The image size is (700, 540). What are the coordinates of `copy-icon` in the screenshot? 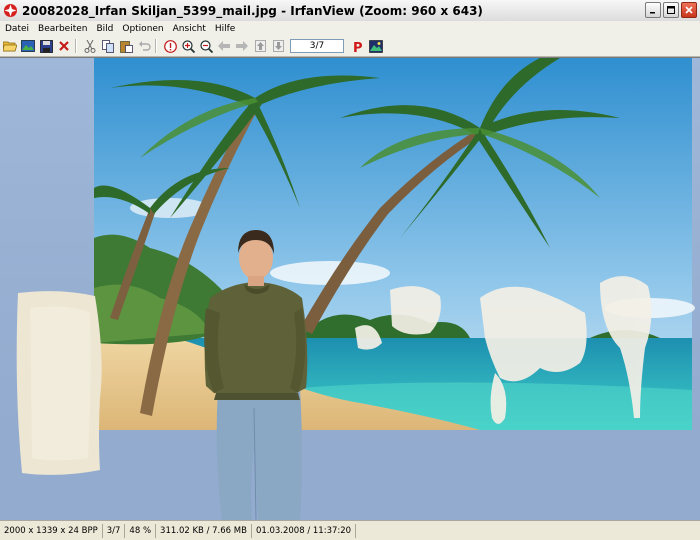 It's located at (107, 46).